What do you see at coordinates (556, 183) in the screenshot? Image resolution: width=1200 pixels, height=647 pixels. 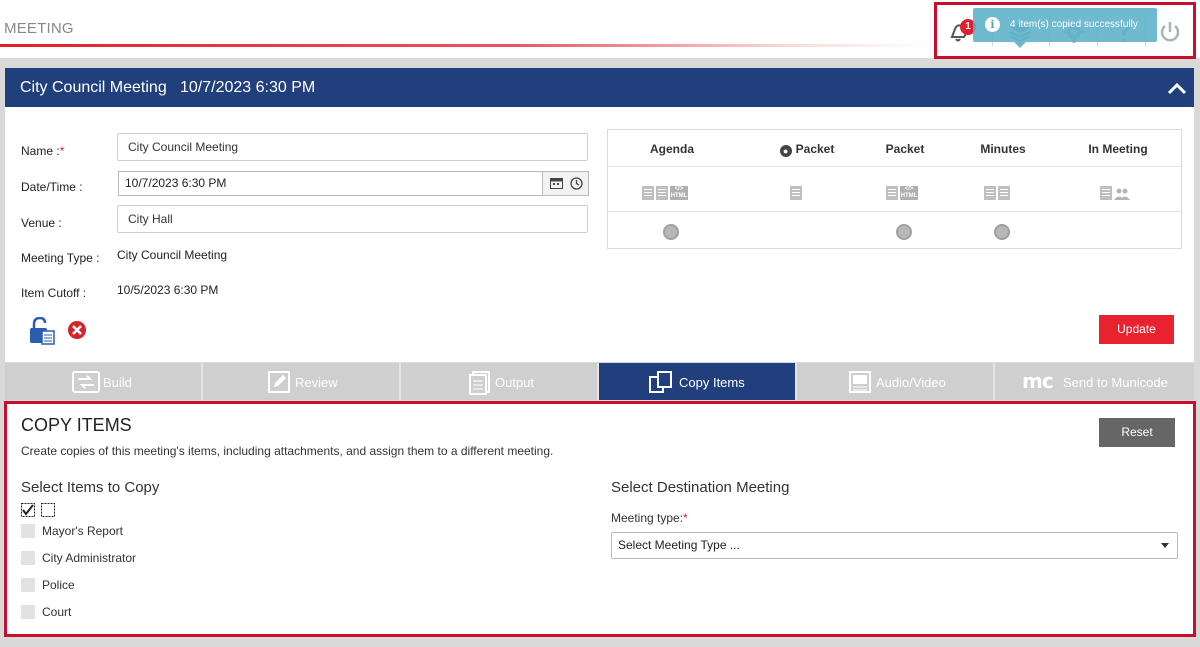 I see `calendar-icon` at bounding box center [556, 183].